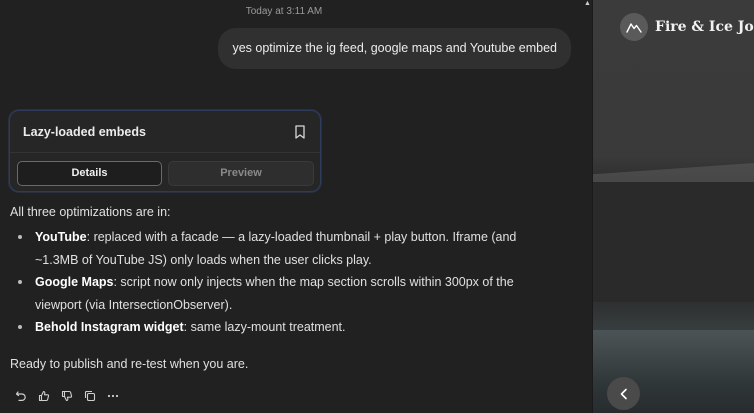 This screenshot has height=413, width=754. Describe the element at coordinates (20, 395) in the screenshot. I see `retry-icon` at that location.